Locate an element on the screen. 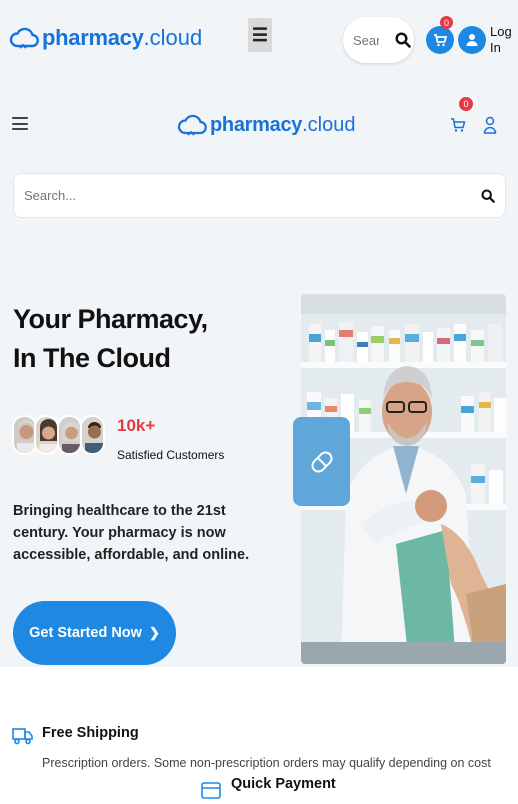 Image resolution: width=518 pixels, height=804 pixels. top-cart-button is located at coordinates (440, 40).